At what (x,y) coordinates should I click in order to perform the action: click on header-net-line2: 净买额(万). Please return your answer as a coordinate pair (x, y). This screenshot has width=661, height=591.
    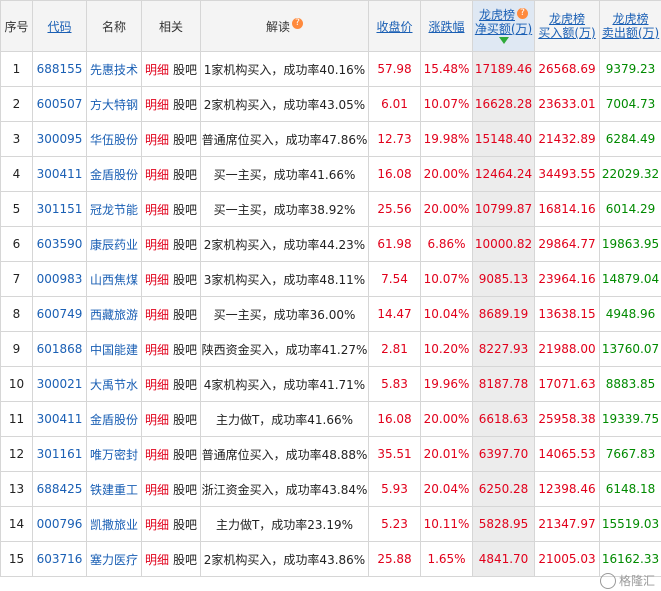
    Looking at the image, I should click on (503, 29).